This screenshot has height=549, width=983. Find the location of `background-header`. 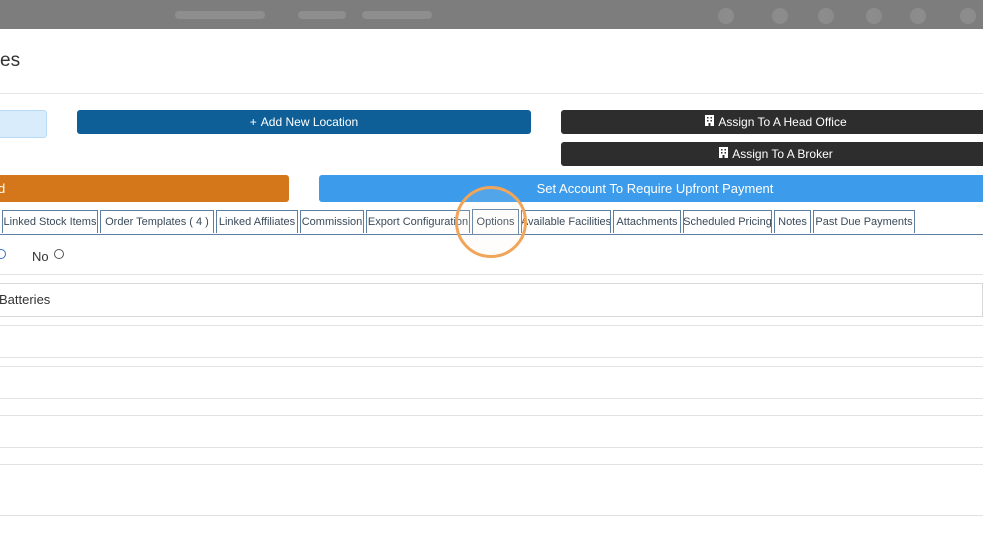

background-header is located at coordinates (491, 14).